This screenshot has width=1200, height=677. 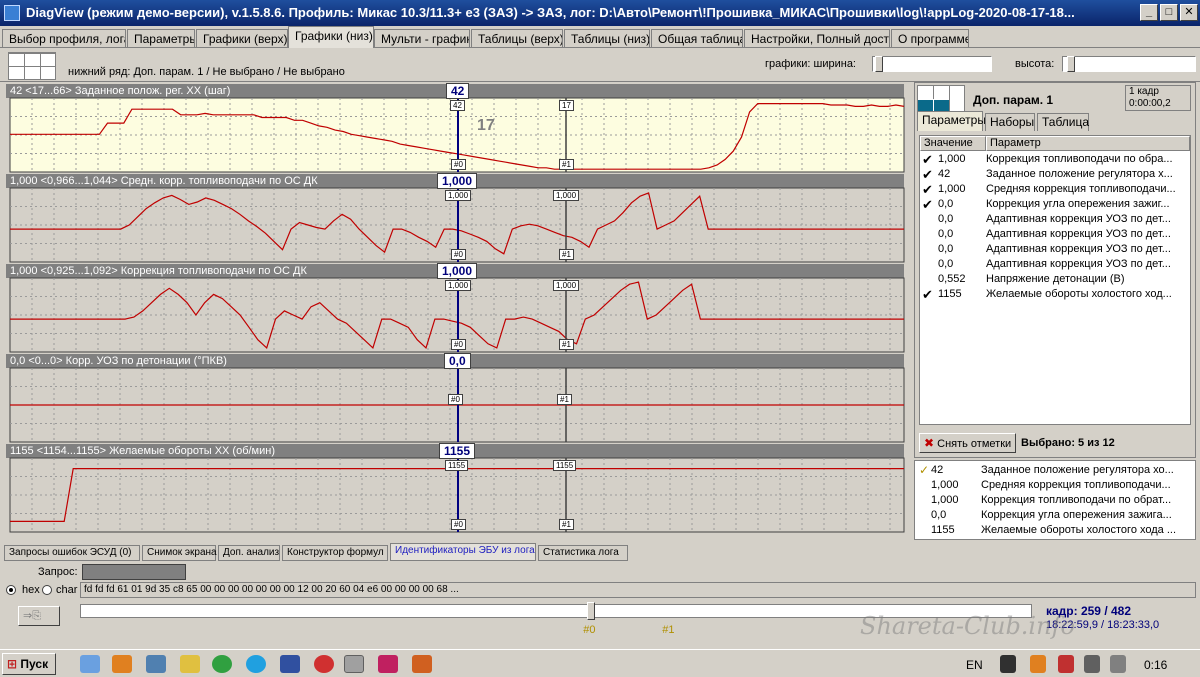 I want to click on media-icon, so click(x=122, y=664).